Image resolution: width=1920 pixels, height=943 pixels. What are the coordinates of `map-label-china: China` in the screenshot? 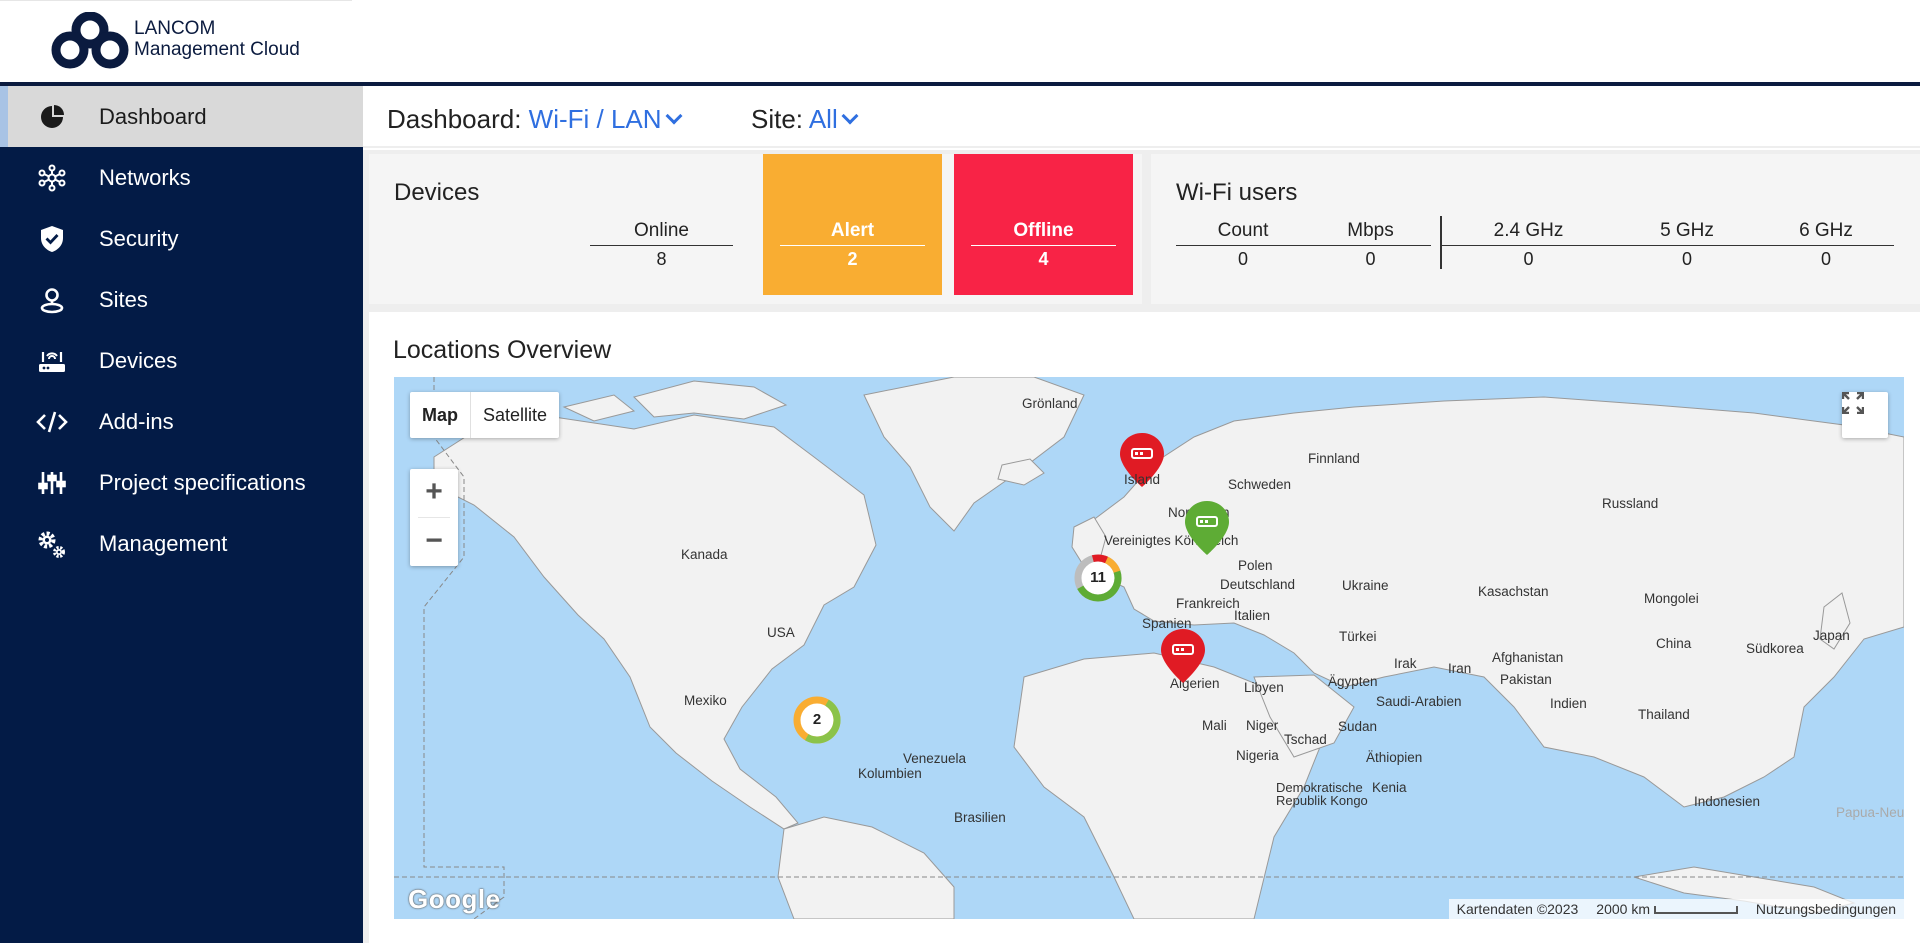 It's located at (1674, 643).